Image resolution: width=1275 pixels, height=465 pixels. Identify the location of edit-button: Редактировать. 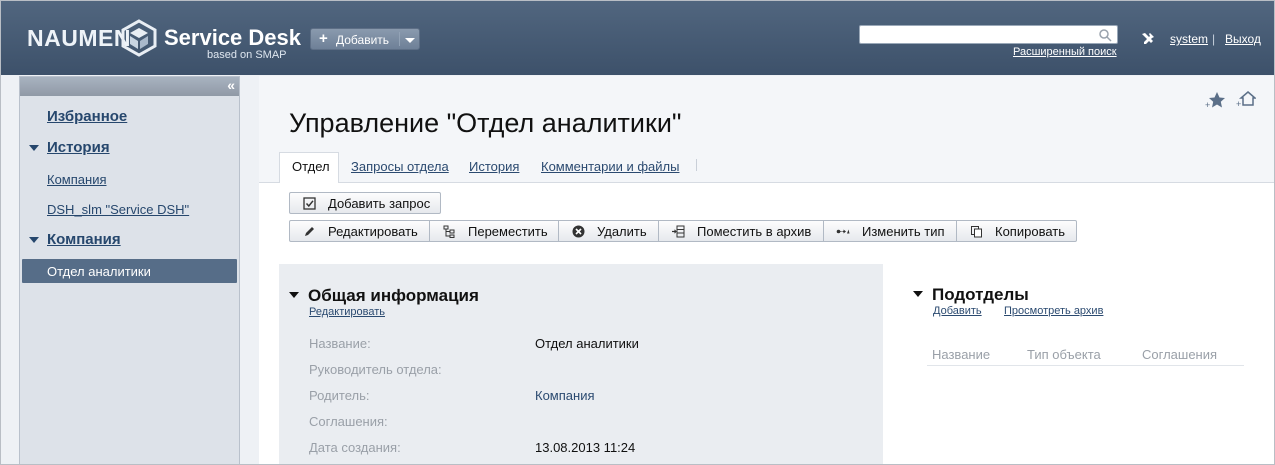
(359, 231).